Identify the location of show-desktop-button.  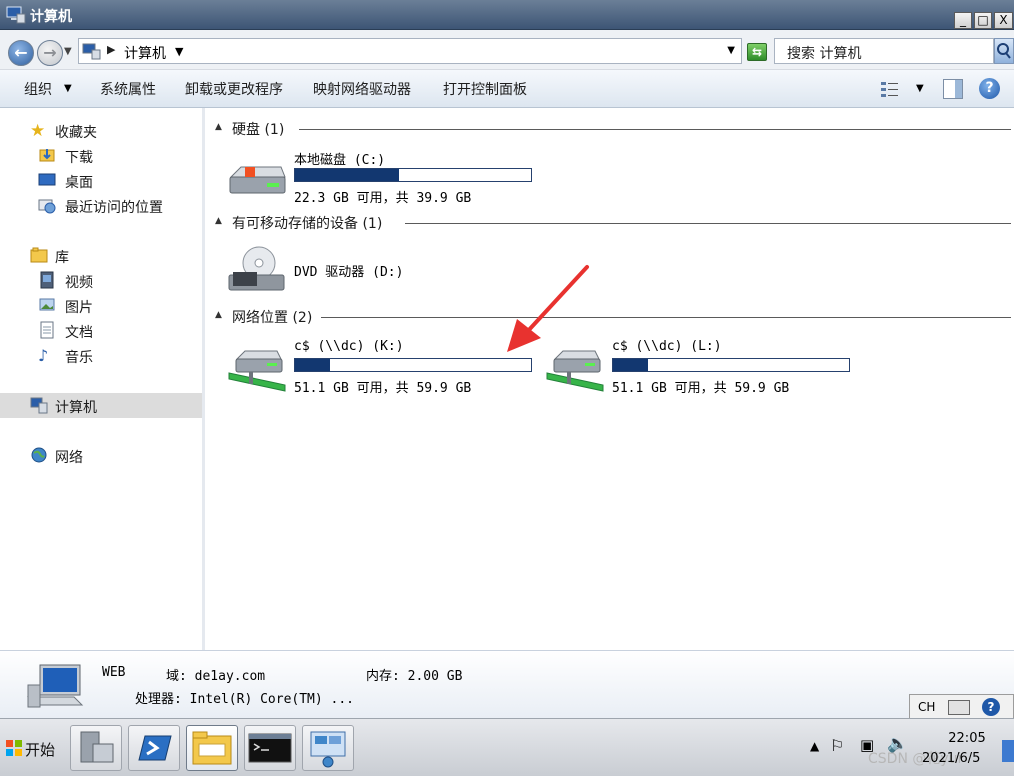
(1008, 751).